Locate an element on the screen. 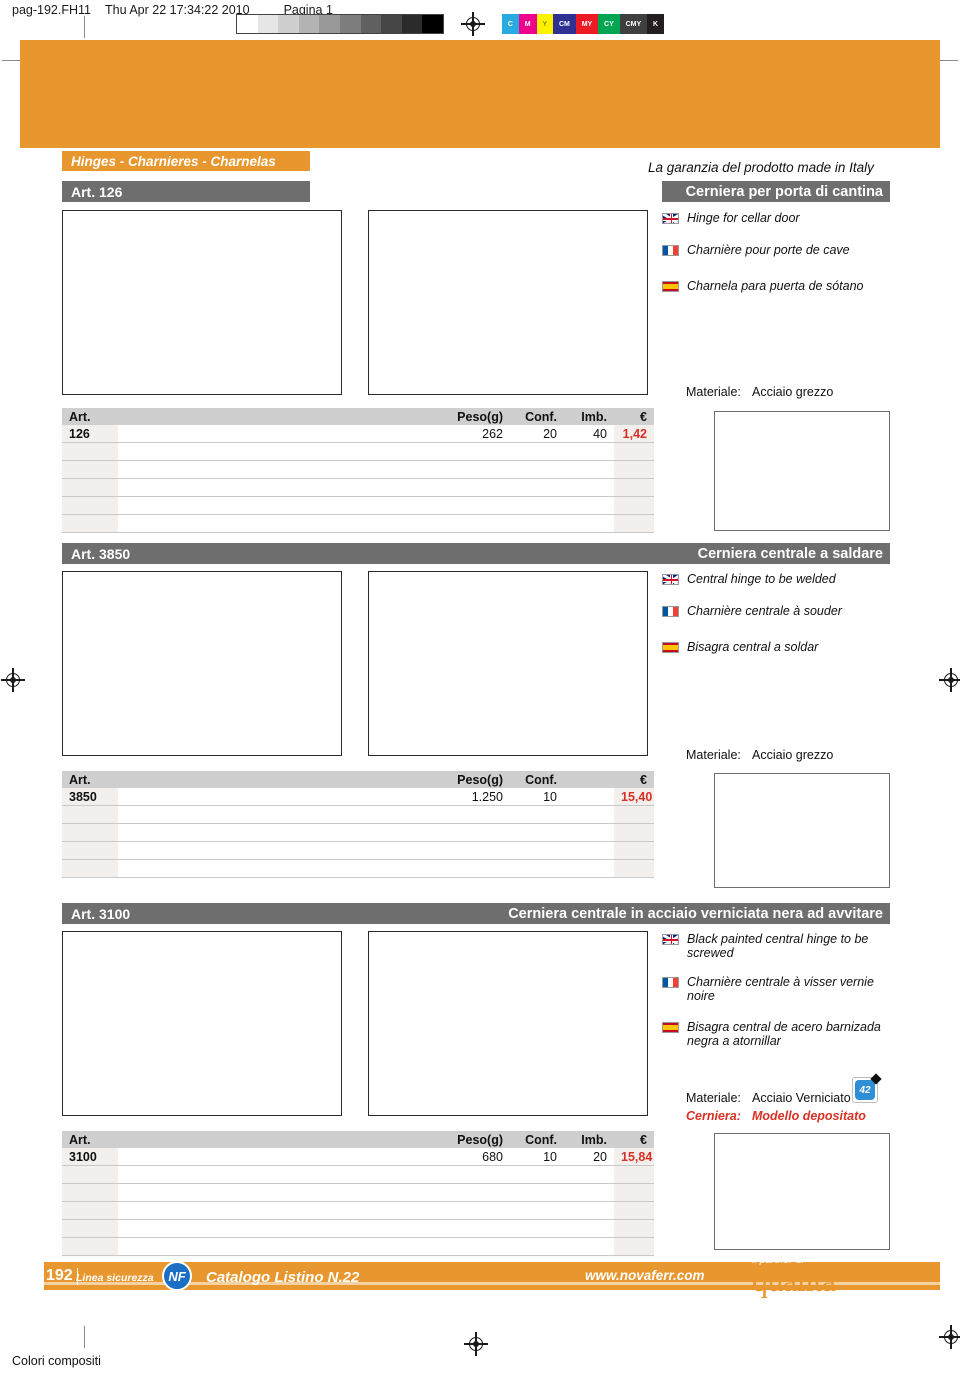 Image resolution: width=960 pixels, height=1375 pixels. cell-peso: 680 is located at coordinates (479, 1157).